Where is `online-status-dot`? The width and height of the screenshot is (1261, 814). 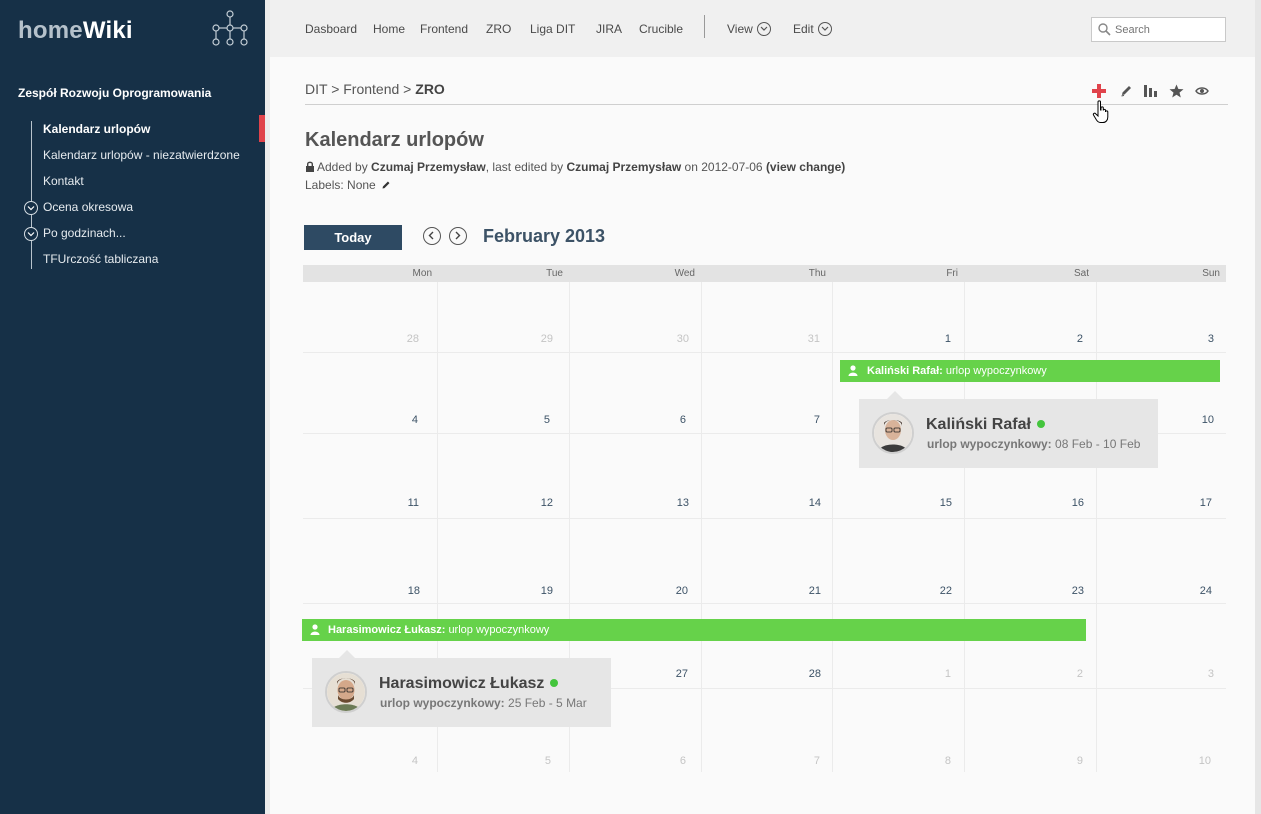
online-status-dot is located at coordinates (554, 682).